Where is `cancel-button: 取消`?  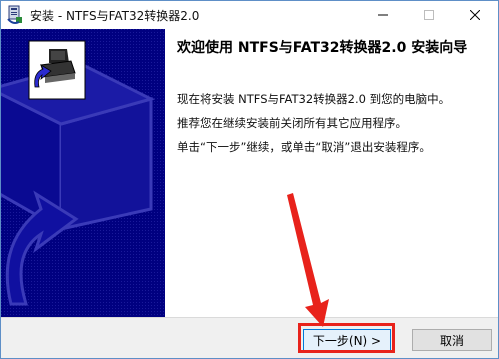
cancel-button: 取消 is located at coordinates (452, 340).